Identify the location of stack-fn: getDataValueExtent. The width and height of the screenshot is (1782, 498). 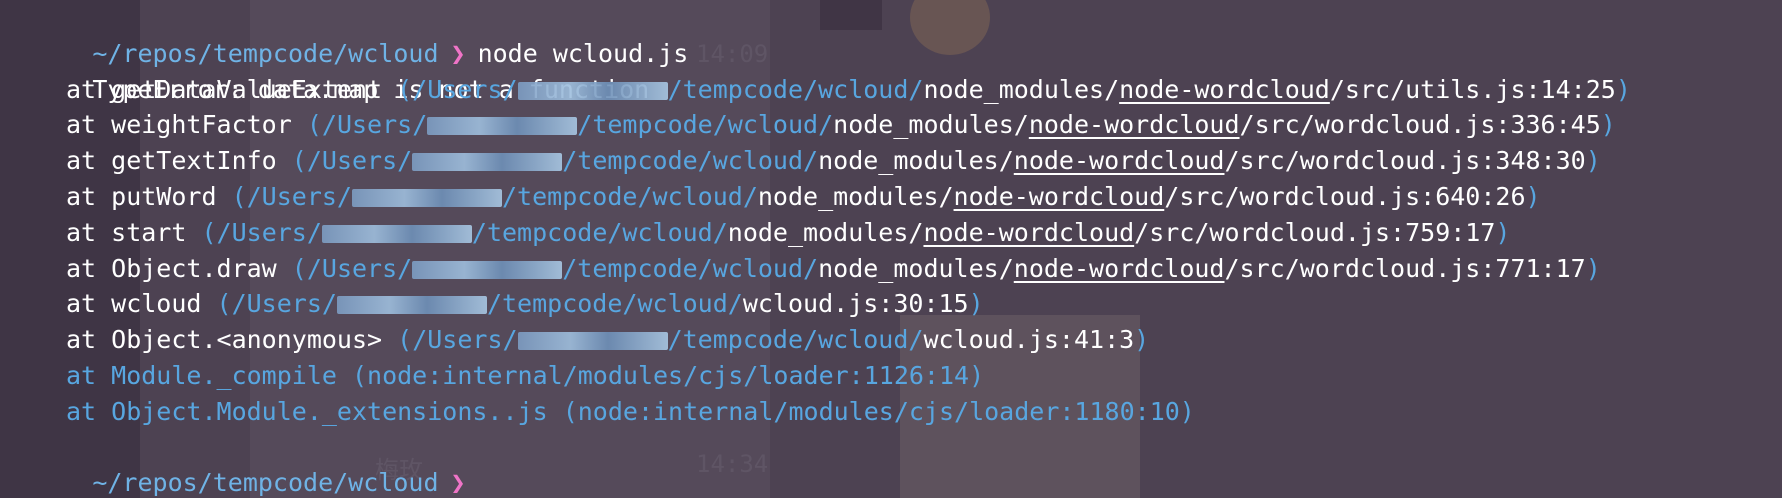
(247, 89).